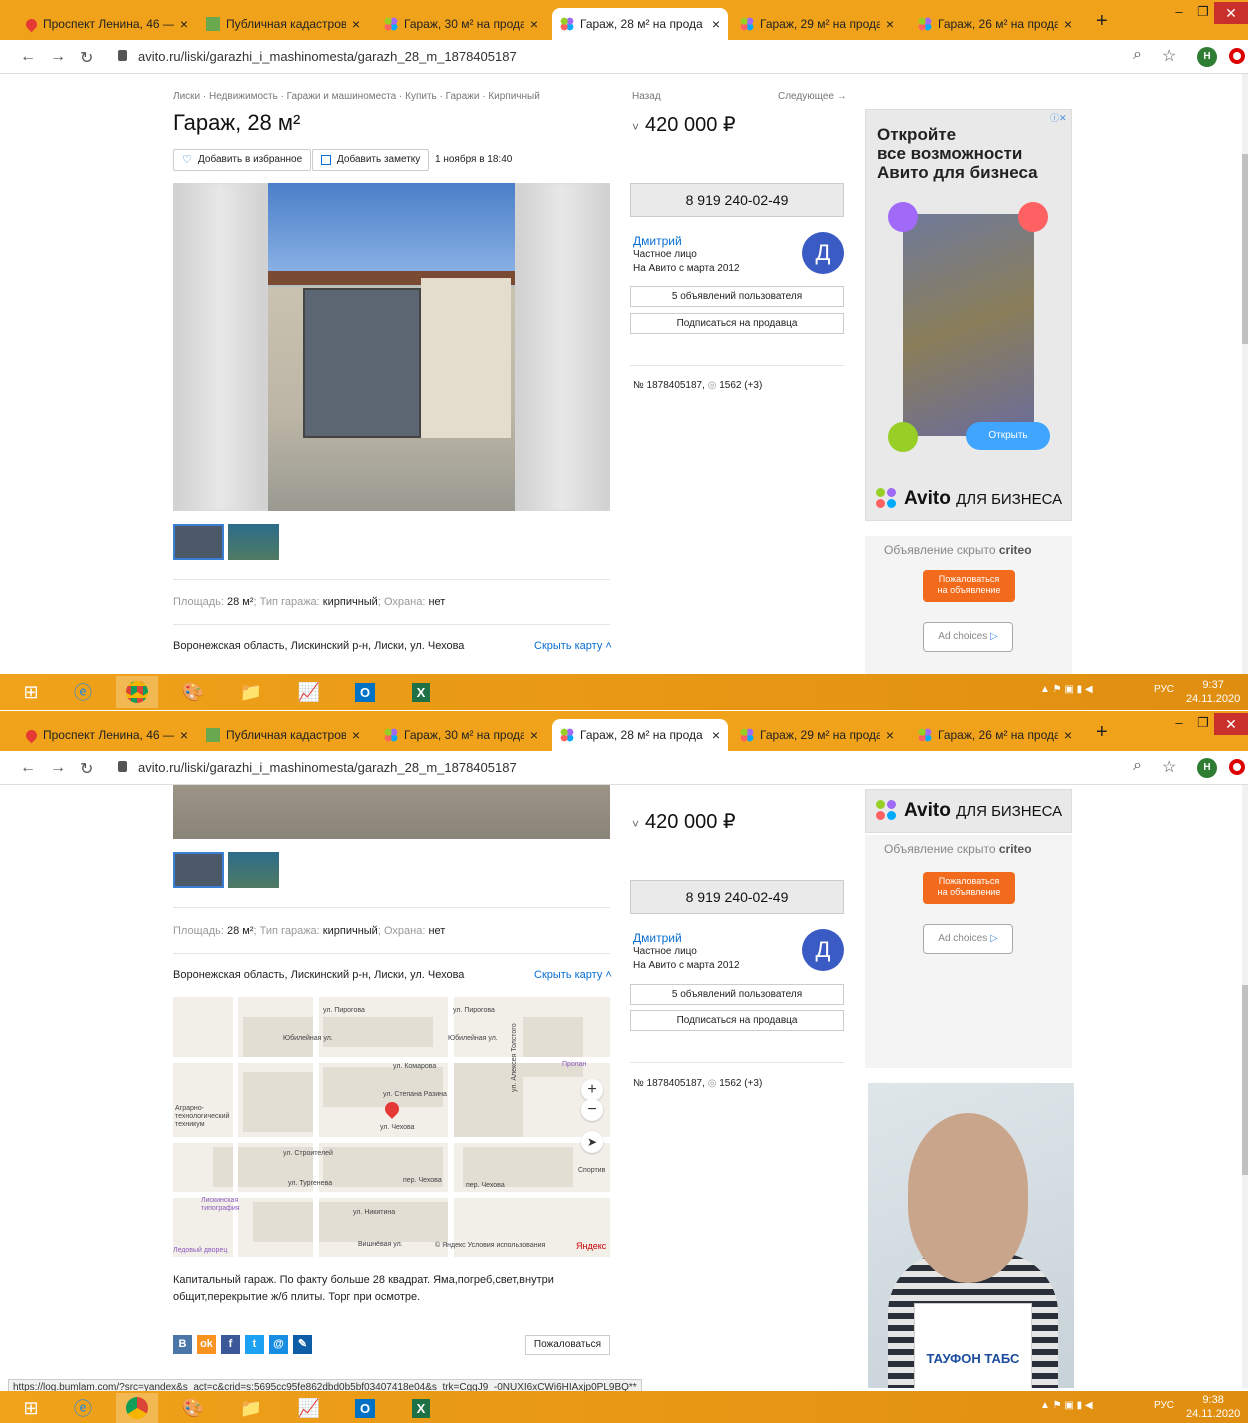  Describe the element at coordinates (182, 1344) in the screenshot. I see `vk-icon: В` at that location.